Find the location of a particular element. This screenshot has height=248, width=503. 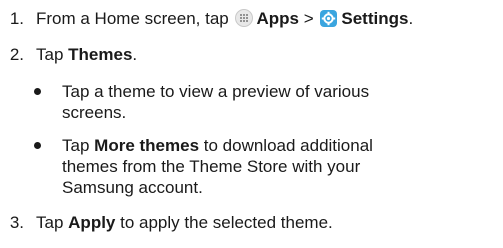

apply-label: Apply is located at coordinates (92, 222).